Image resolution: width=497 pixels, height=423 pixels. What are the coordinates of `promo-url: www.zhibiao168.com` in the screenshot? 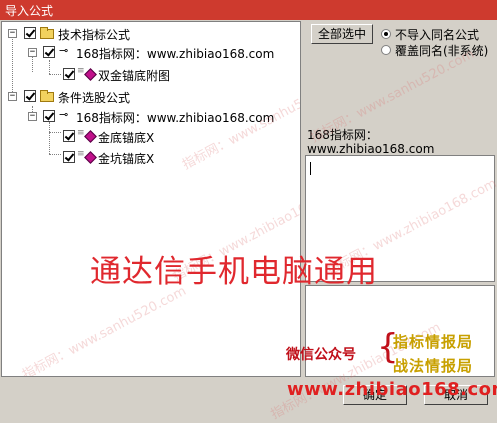 It's located at (392, 389).